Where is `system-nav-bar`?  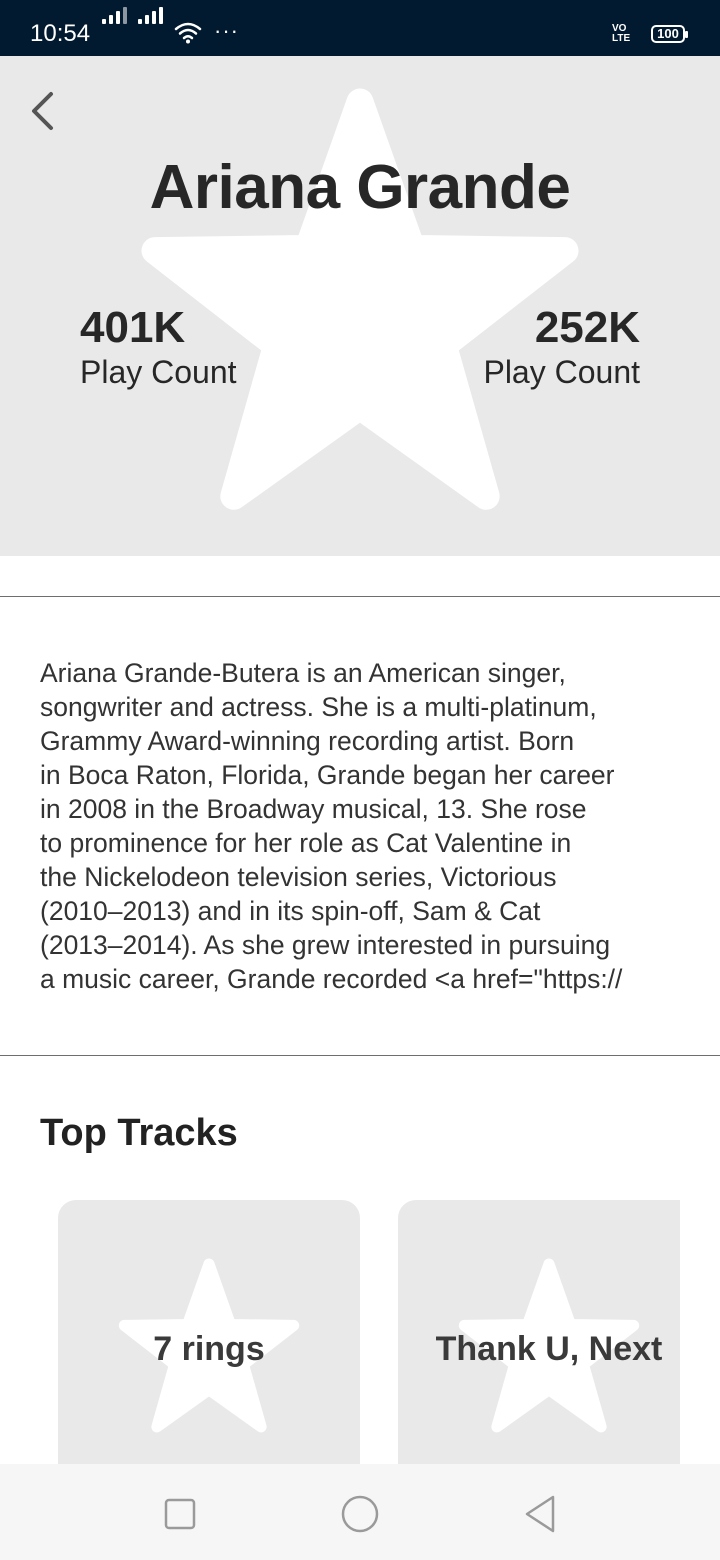
system-nav-bar is located at coordinates (360, 1512).